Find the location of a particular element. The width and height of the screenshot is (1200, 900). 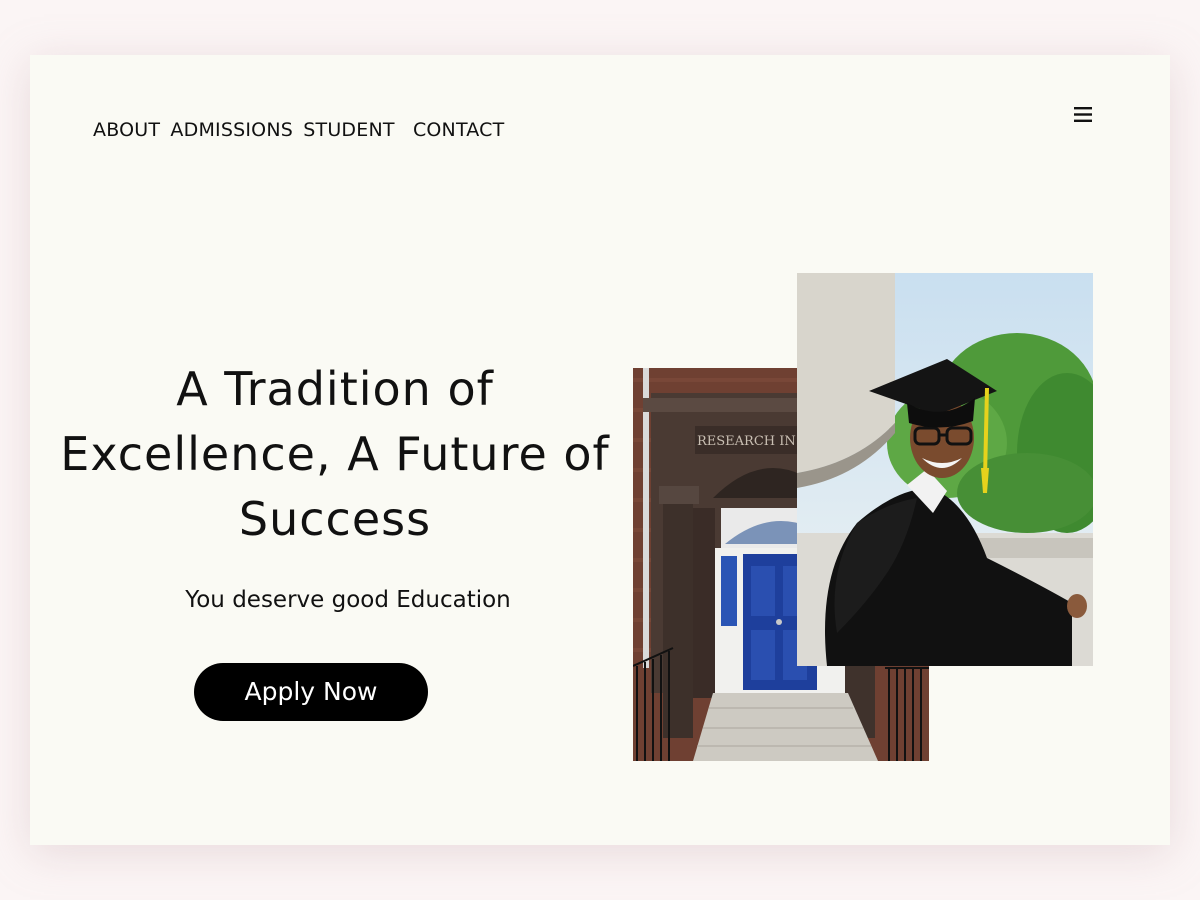

hamburger-menu-icon is located at coordinates (1084, 115).